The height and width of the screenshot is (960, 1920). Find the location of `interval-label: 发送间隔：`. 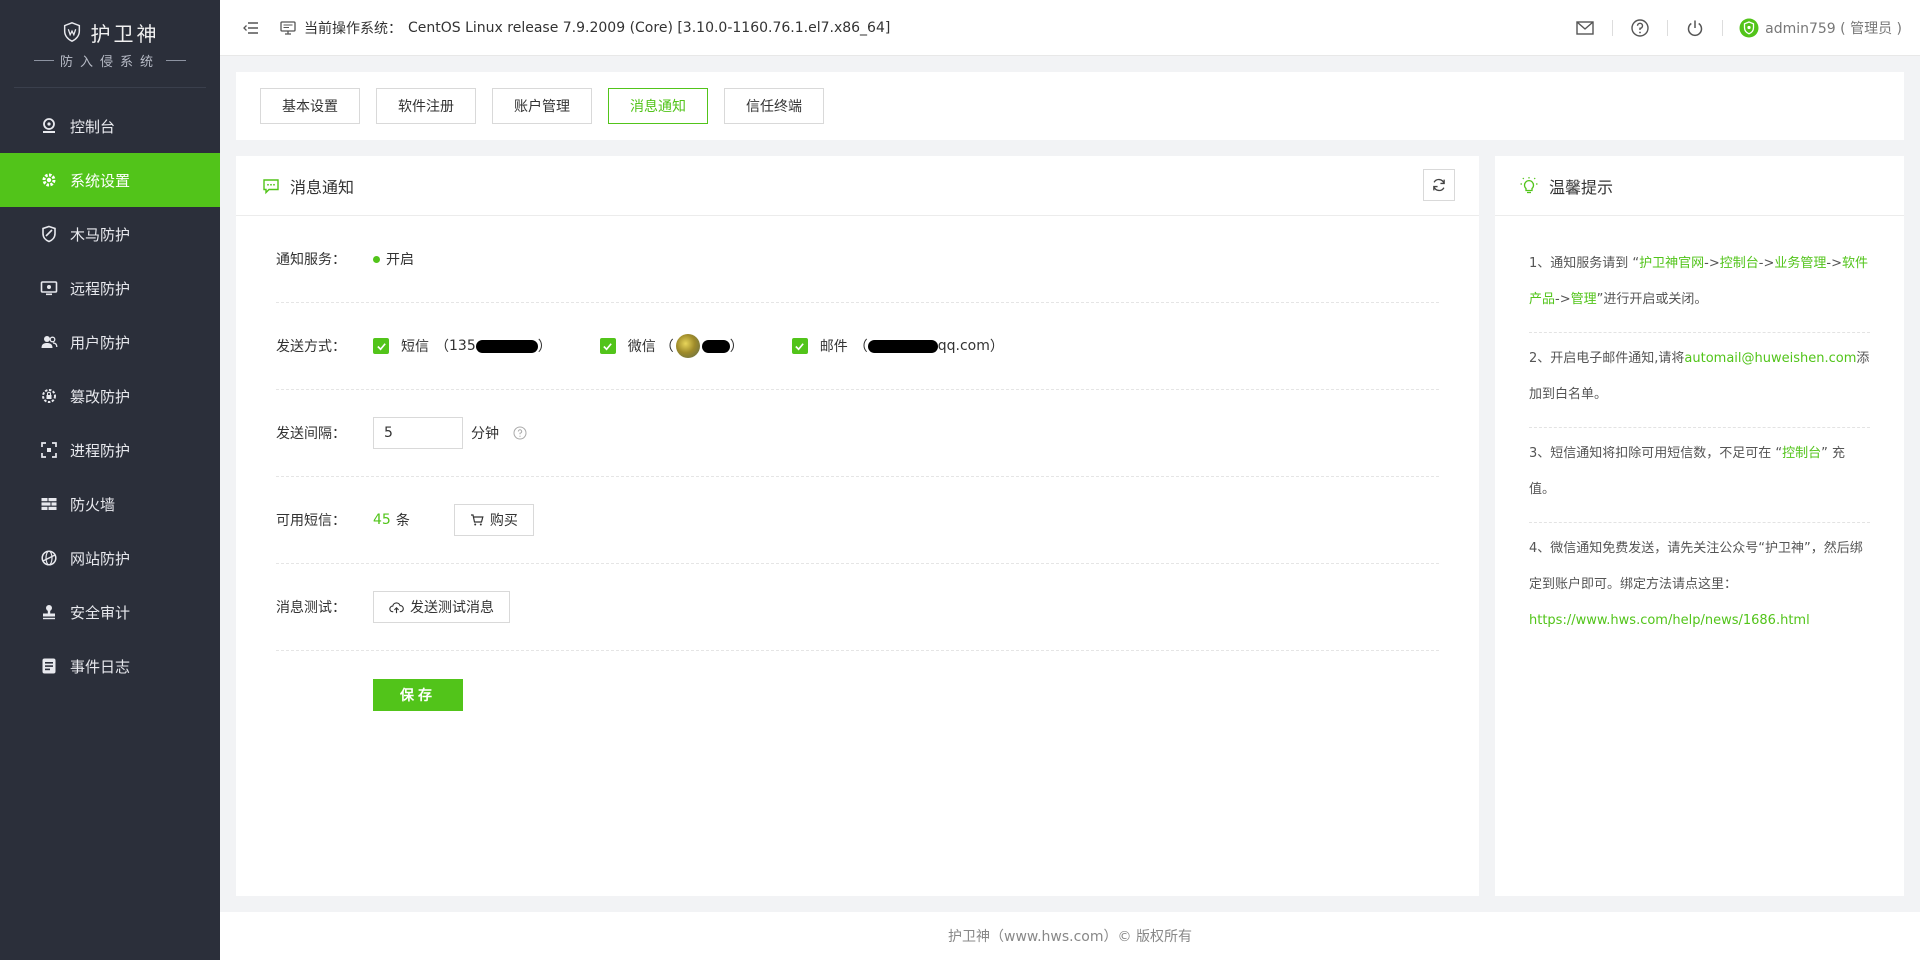

interval-label: 发送间隔： is located at coordinates (311, 434).